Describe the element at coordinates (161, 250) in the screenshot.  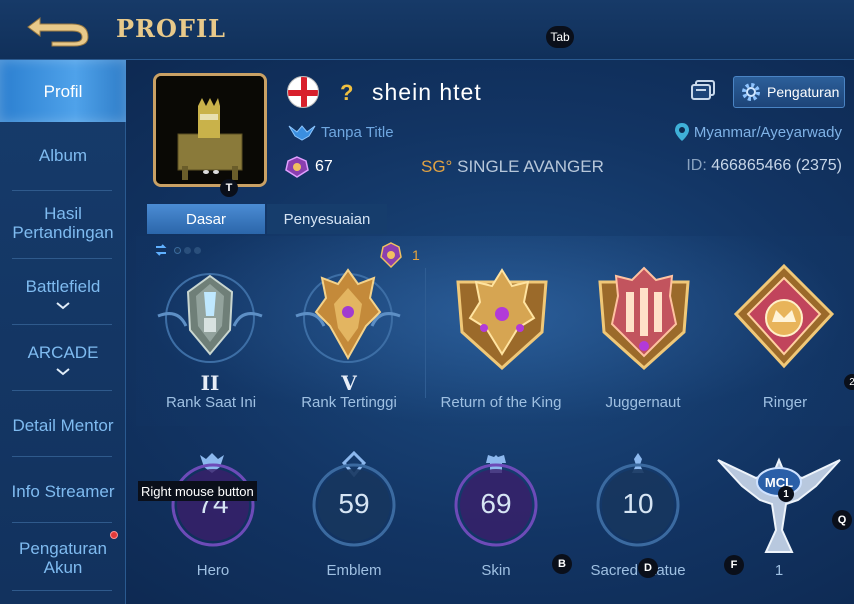
I see `swap-icon` at that location.